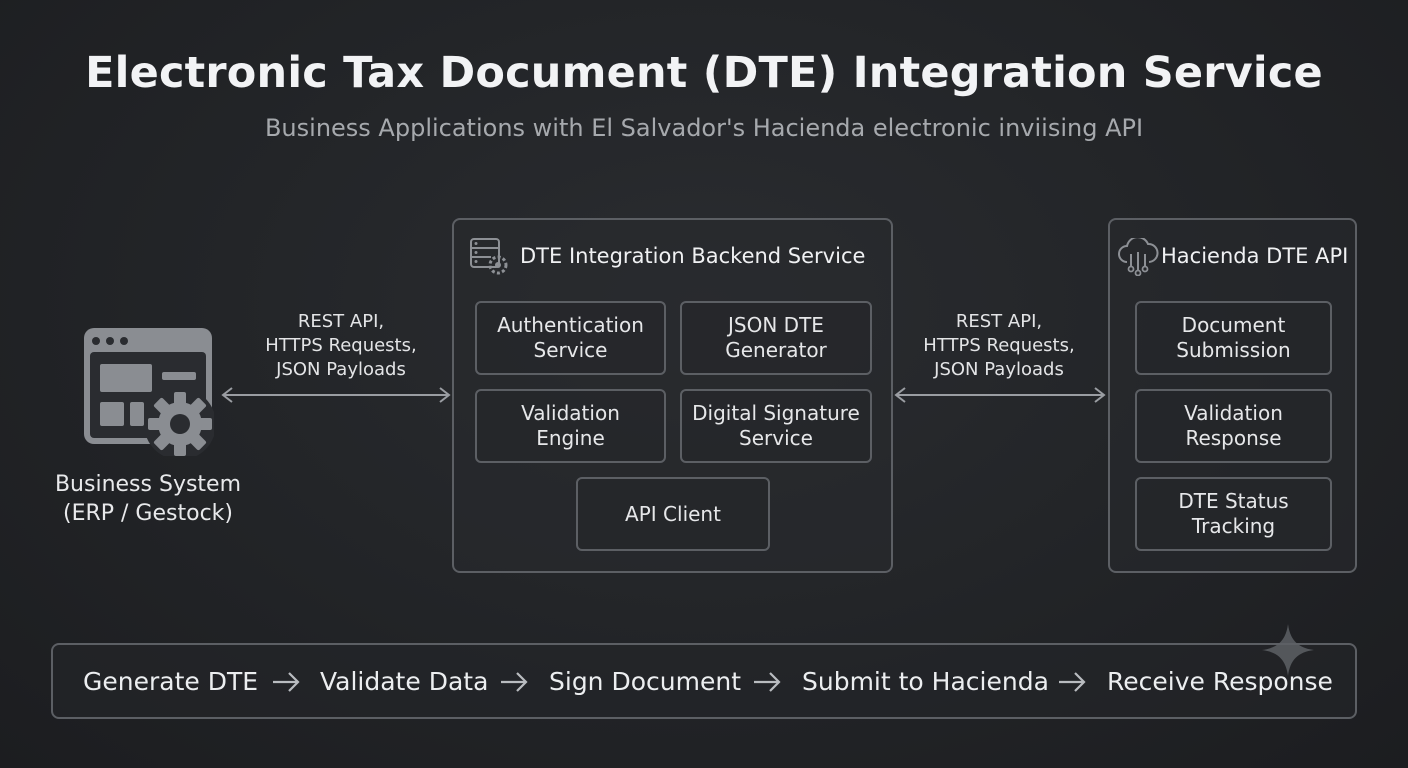 This screenshot has width=1408, height=768. Describe the element at coordinates (925, 681) in the screenshot. I see `flow-step-submit-to-hacienda: Submit to Hacienda` at that location.